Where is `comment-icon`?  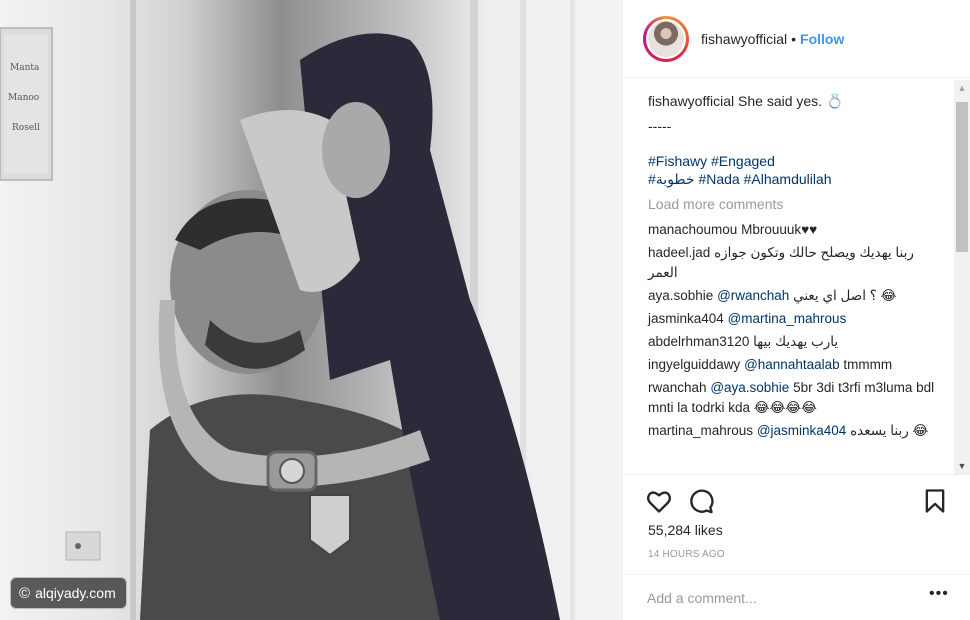 comment-icon is located at coordinates (702, 501).